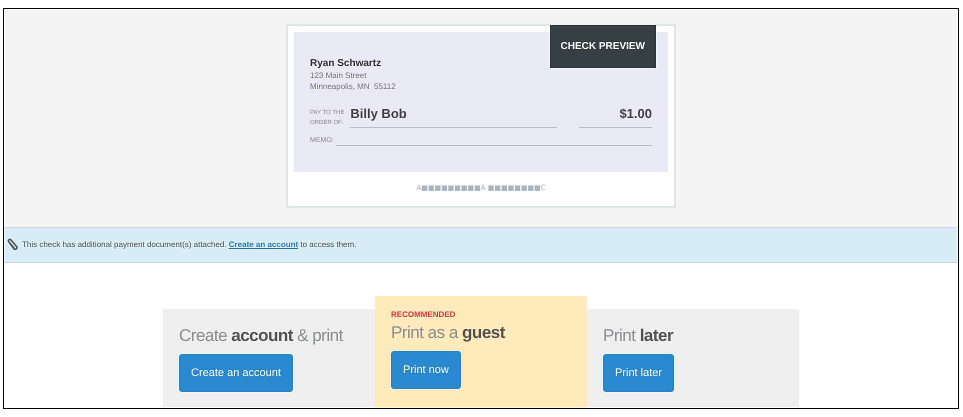 This screenshot has width=963, height=417. What do you see at coordinates (423, 315) in the screenshot?
I see `recommended-label: RECOMMENDED` at bounding box center [423, 315].